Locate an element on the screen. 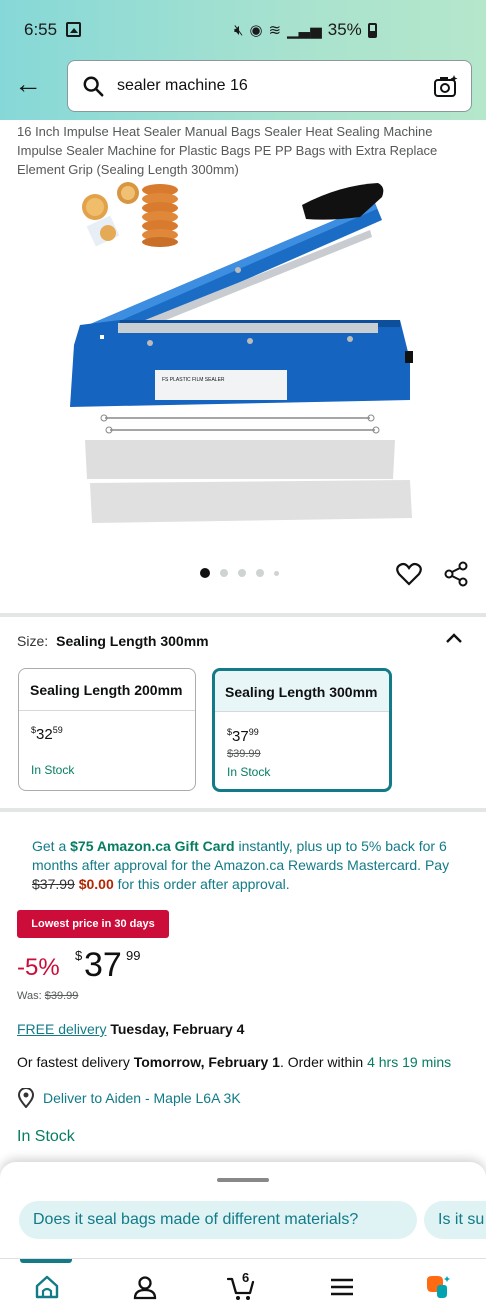 The width and height of the screenshot is (486, 1314). price-fraction: 99 is located at coordinates (133, 955).